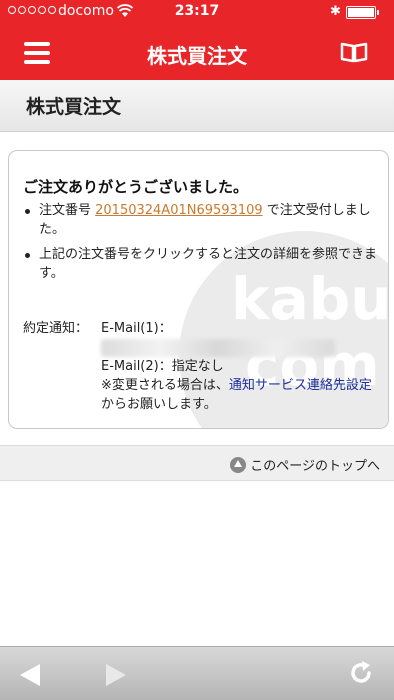 This screenshot has width=394, height=700. Describe the element at coordinates (242, 395) in the screenshot. I see `change-settings-note: ※変更される場合は、通知サービス連絡先設定からお願いします。` at that location.